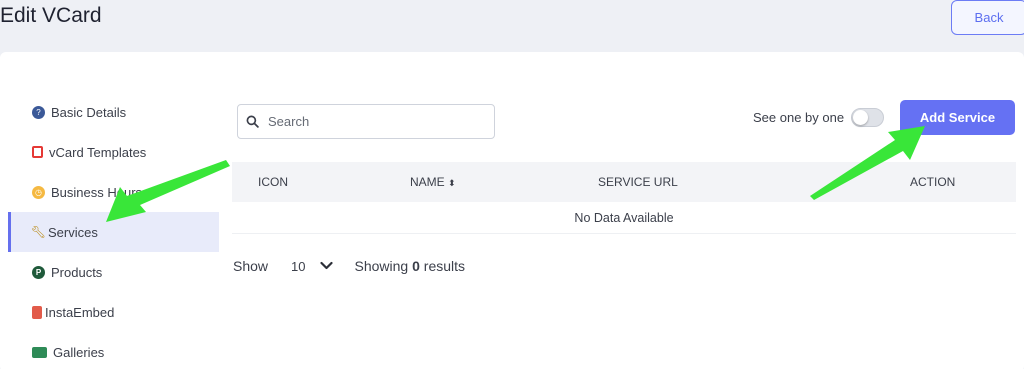  What do you see at coordinates (38, 112) in the screenshot?
I see `question-circle-icon: ?` at bounding box center [38, 112].